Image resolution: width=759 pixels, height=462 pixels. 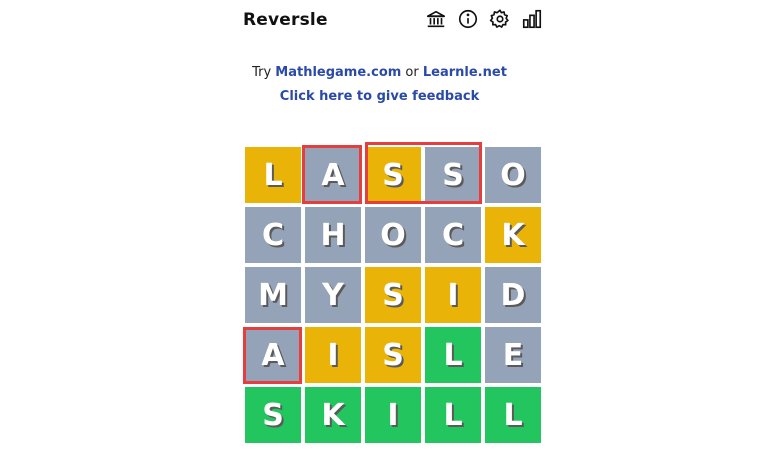 I want to click on header: Reversle, so click(x=393, y=19).